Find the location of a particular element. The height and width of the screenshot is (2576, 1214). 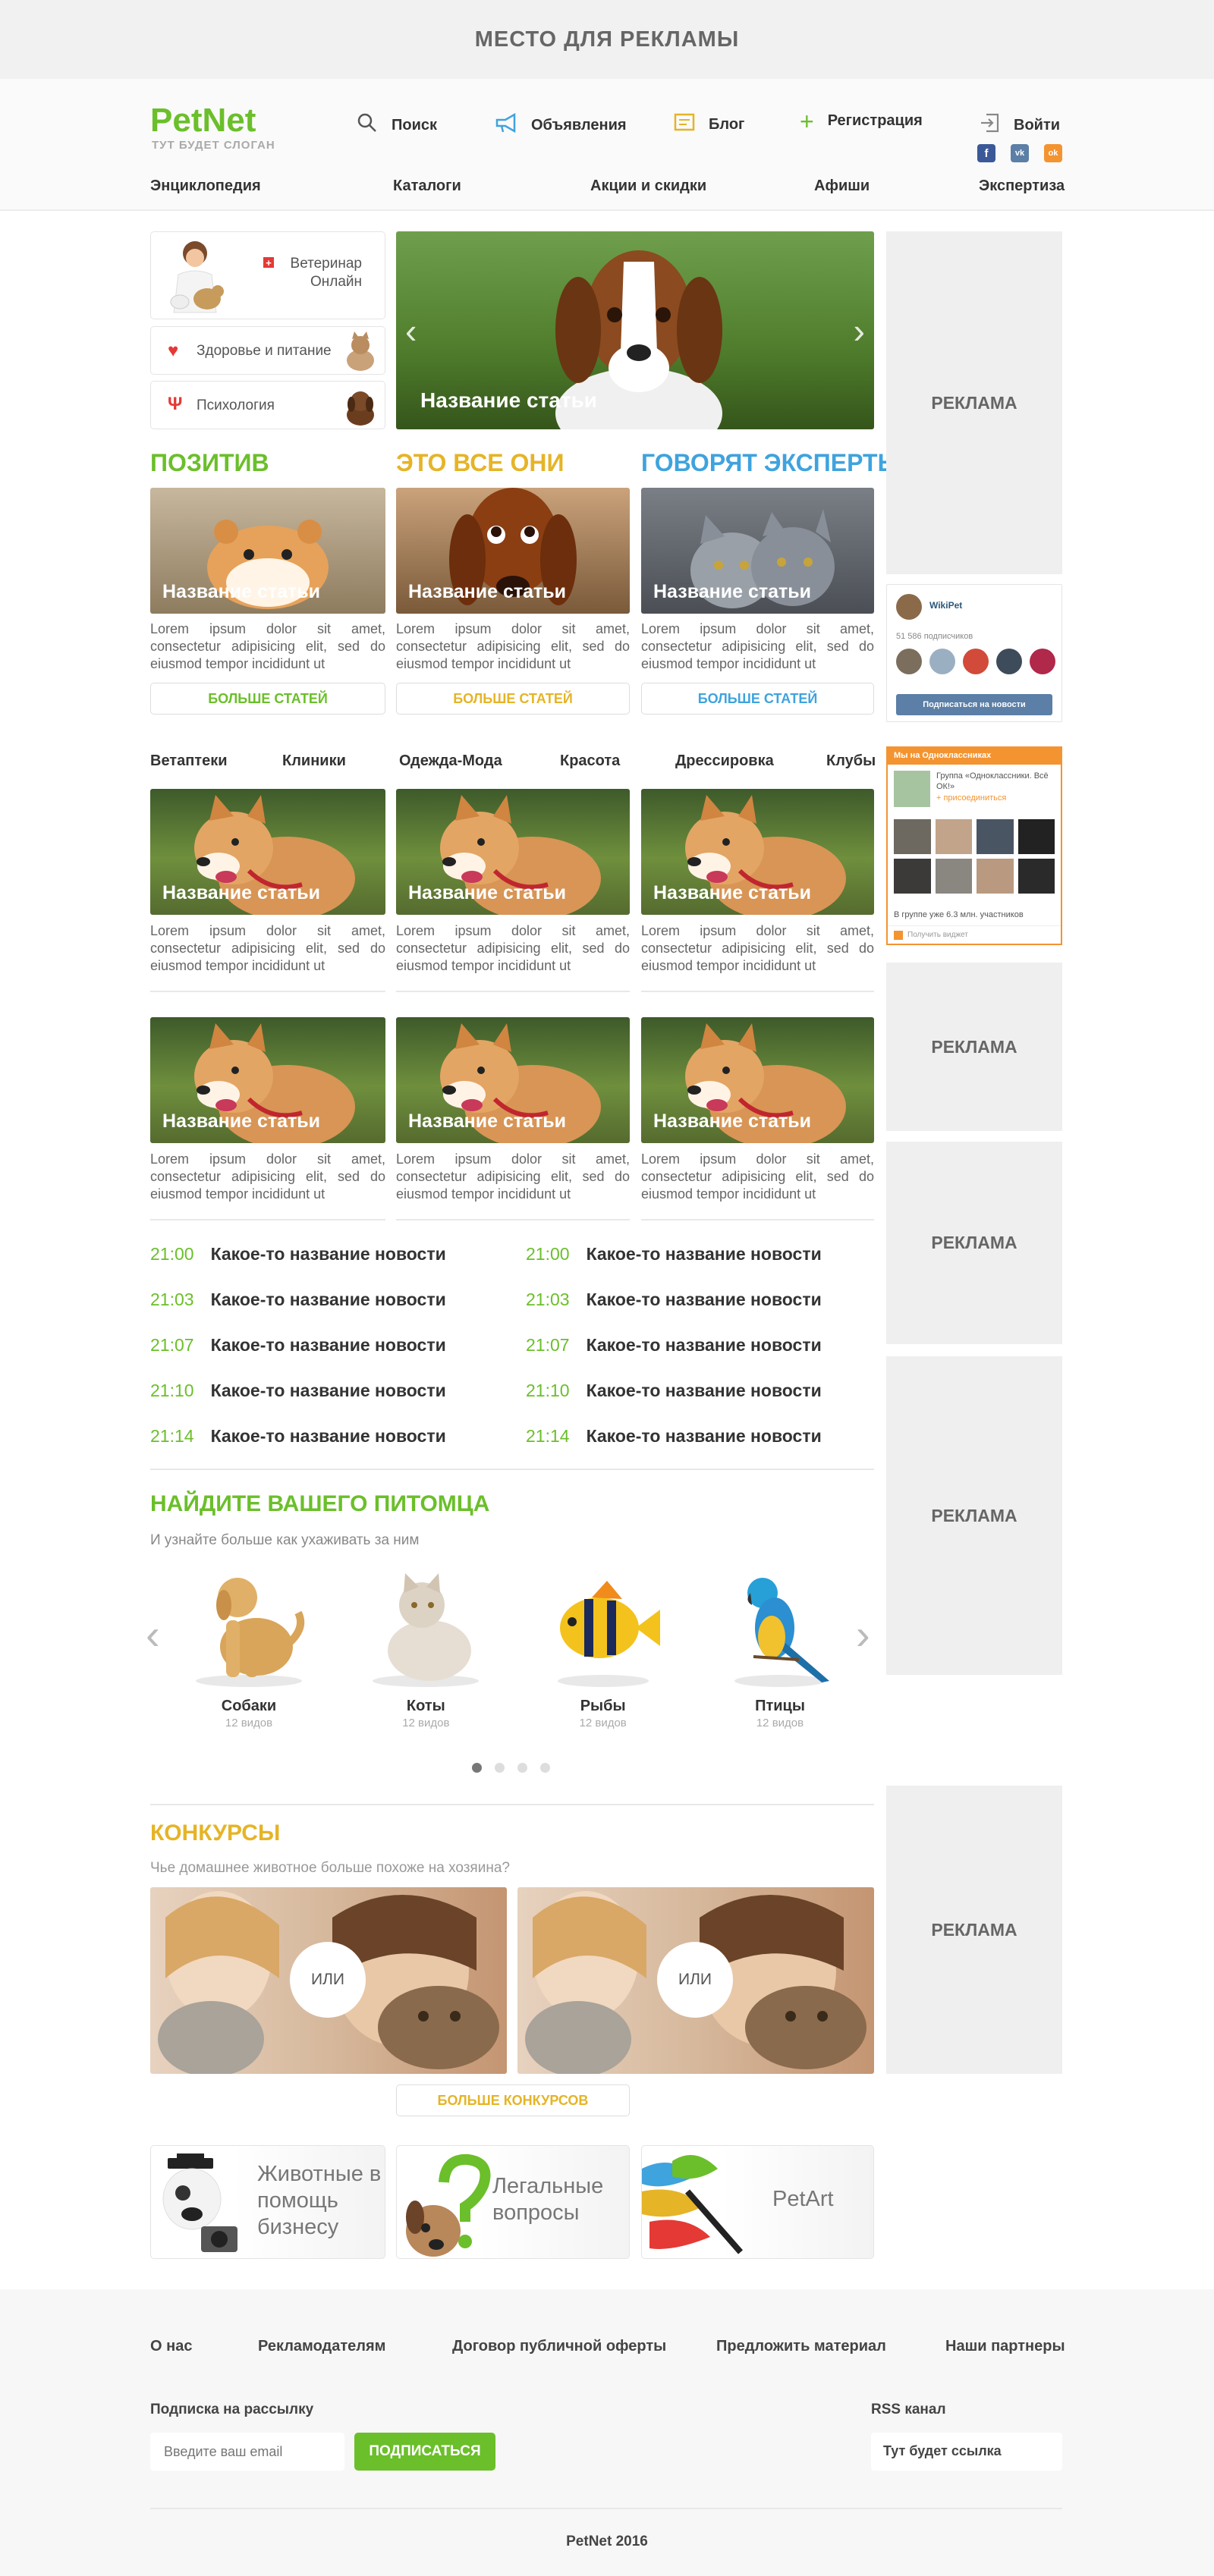

promo-legal: Легальные вопросы is located at coordinates (513, 2202).